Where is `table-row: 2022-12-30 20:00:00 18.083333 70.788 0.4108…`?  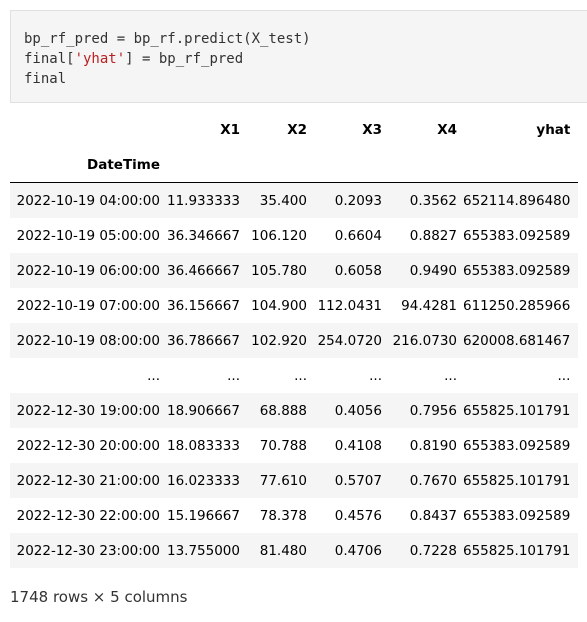 table-row: 2022-12-30 20:00:00 18.083333 70.788 0.4108… is located at coordinates (294, 445).